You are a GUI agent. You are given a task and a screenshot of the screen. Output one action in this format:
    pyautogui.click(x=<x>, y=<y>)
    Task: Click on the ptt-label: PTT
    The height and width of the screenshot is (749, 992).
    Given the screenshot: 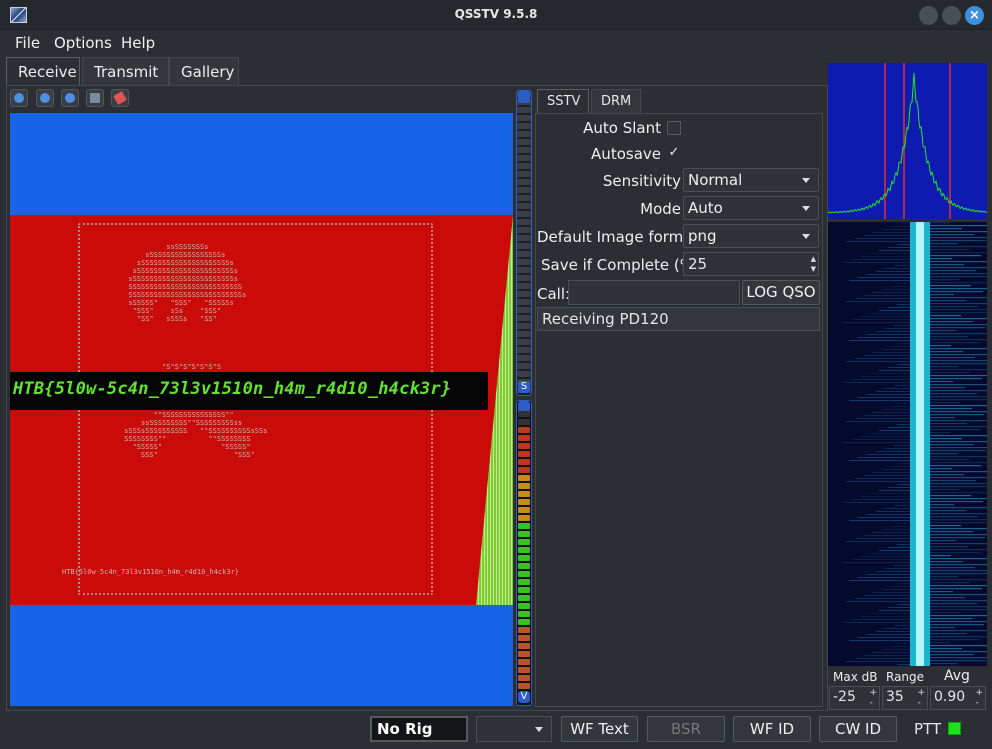 What is the action you would take?
    pyautogui.click(x=928, y=729)
    